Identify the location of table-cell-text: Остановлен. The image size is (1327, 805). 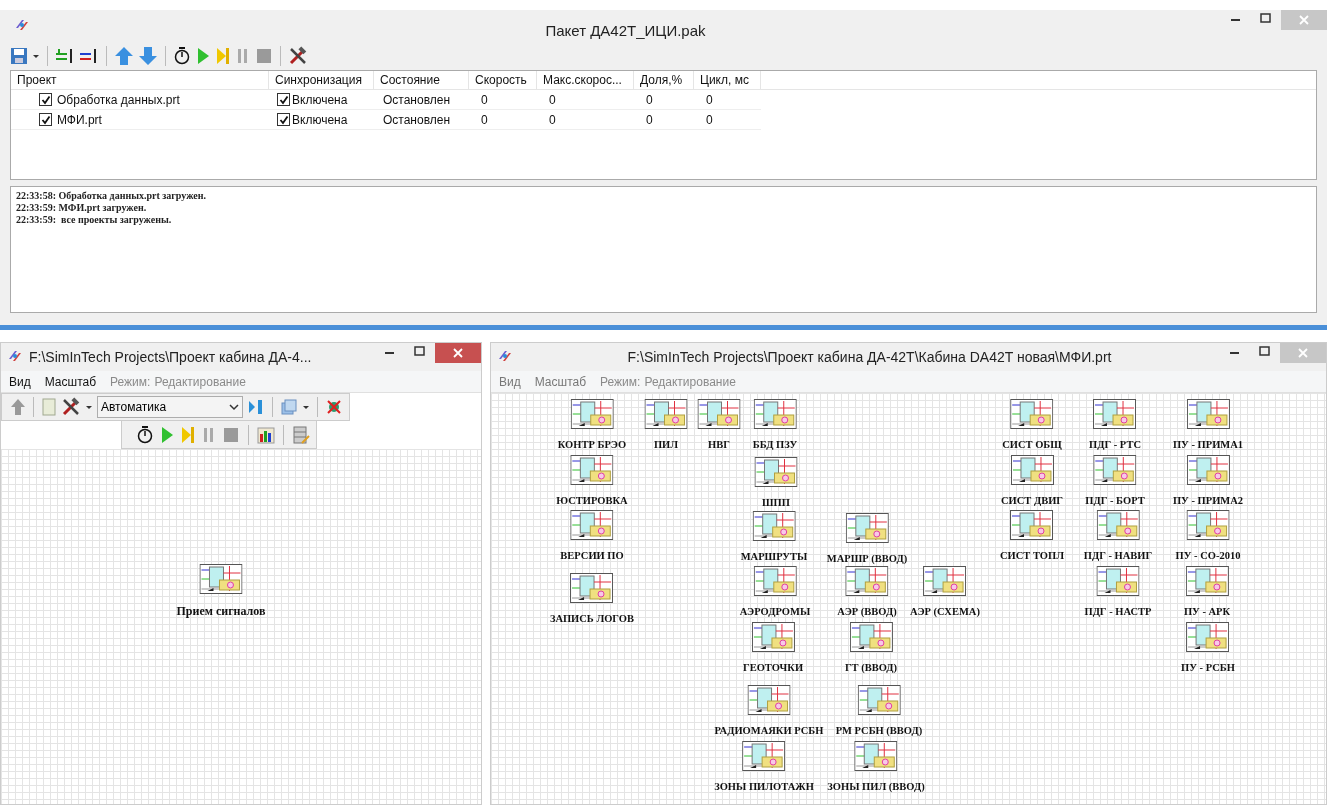
(417, 100).